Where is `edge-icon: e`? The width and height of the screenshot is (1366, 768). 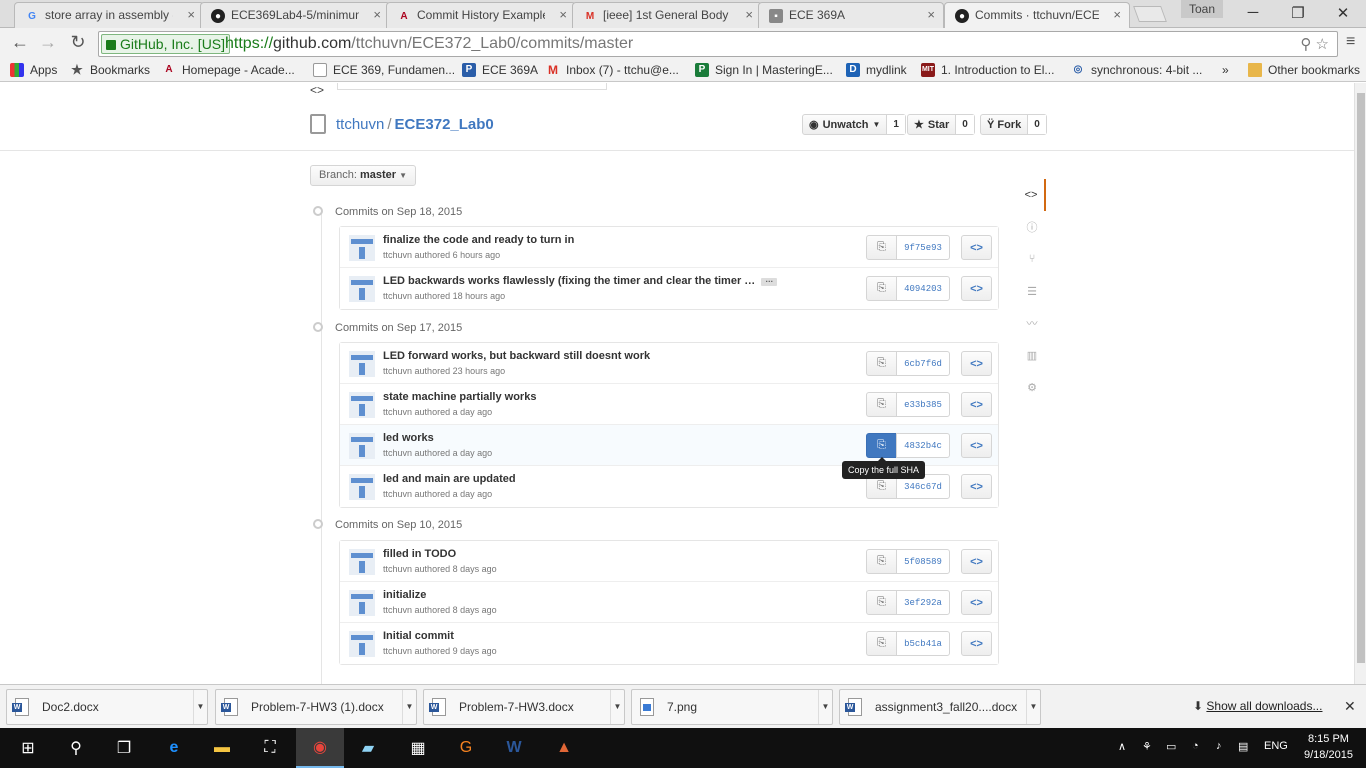
edge-icon: e is located at coordinates (174, 748).